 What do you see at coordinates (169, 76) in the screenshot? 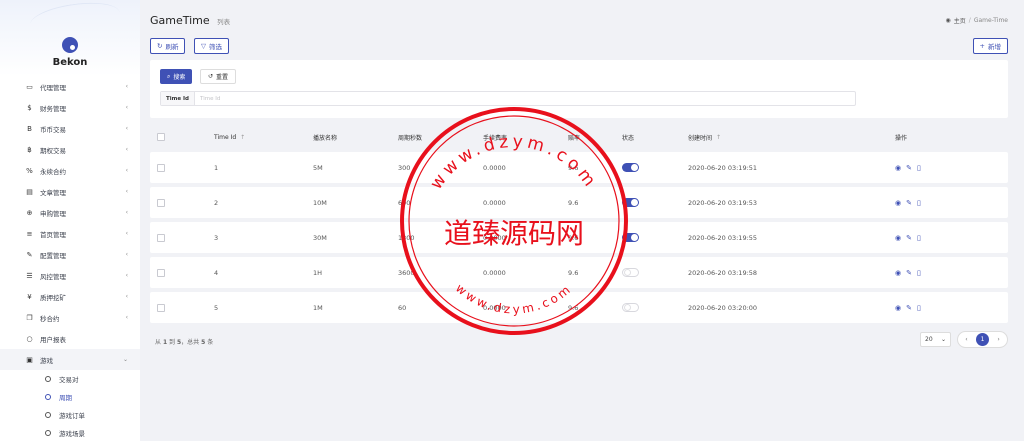
I see `search-icon: ⌕` at bounding box center [169, 76].